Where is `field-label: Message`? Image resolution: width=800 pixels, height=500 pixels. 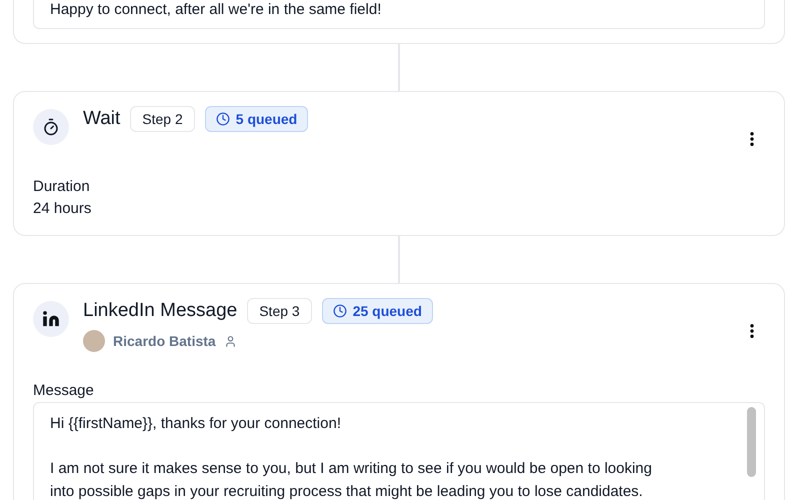
field-label: Message is located at coordinates (64, 390).